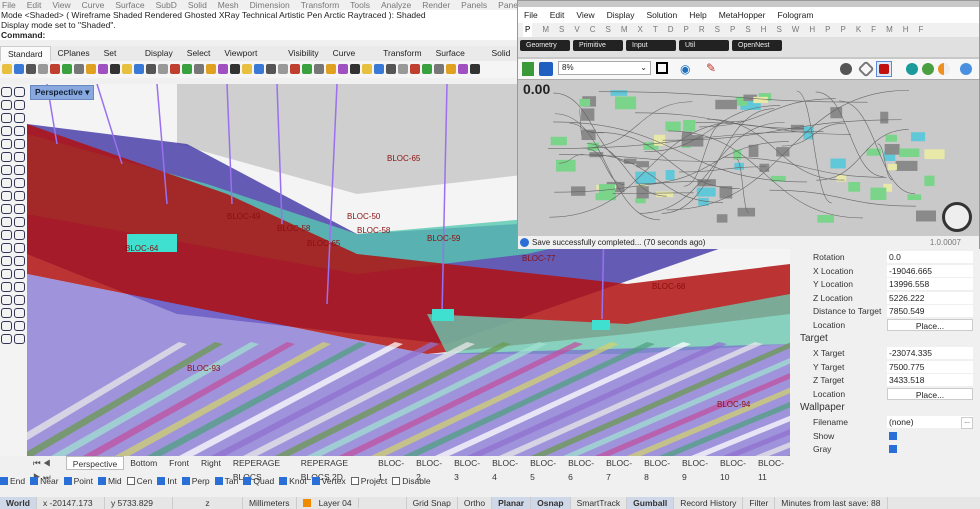 This screenshot has width=980, height=509. Describe the element at coordinates (71, 503) in the screenshot. I see `status-x: x -20147.173` at that location.